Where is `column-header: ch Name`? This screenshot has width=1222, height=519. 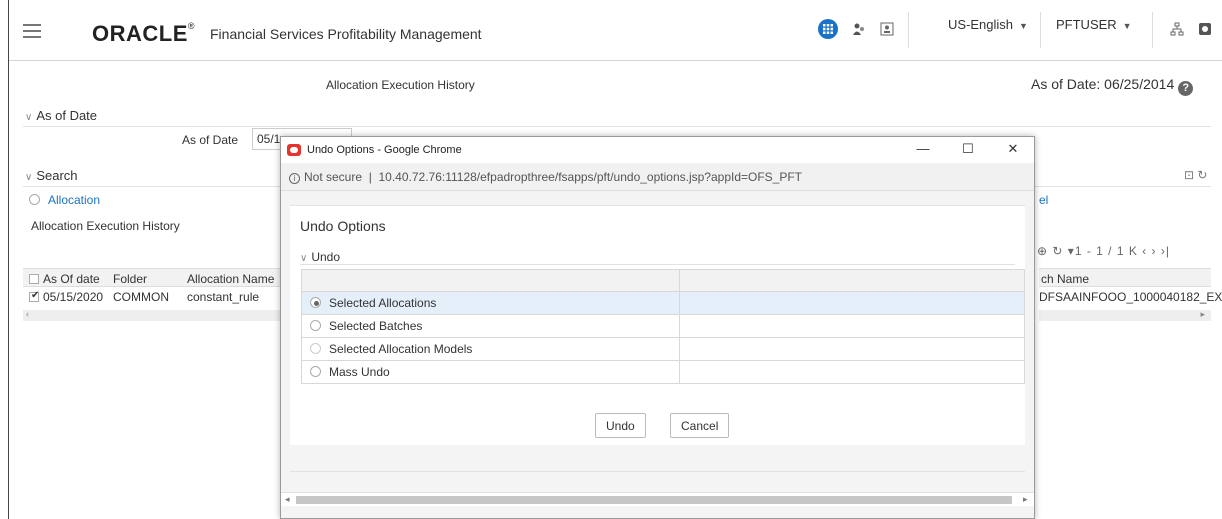
column-header: ch Name is located at coordinates (1125, 277).